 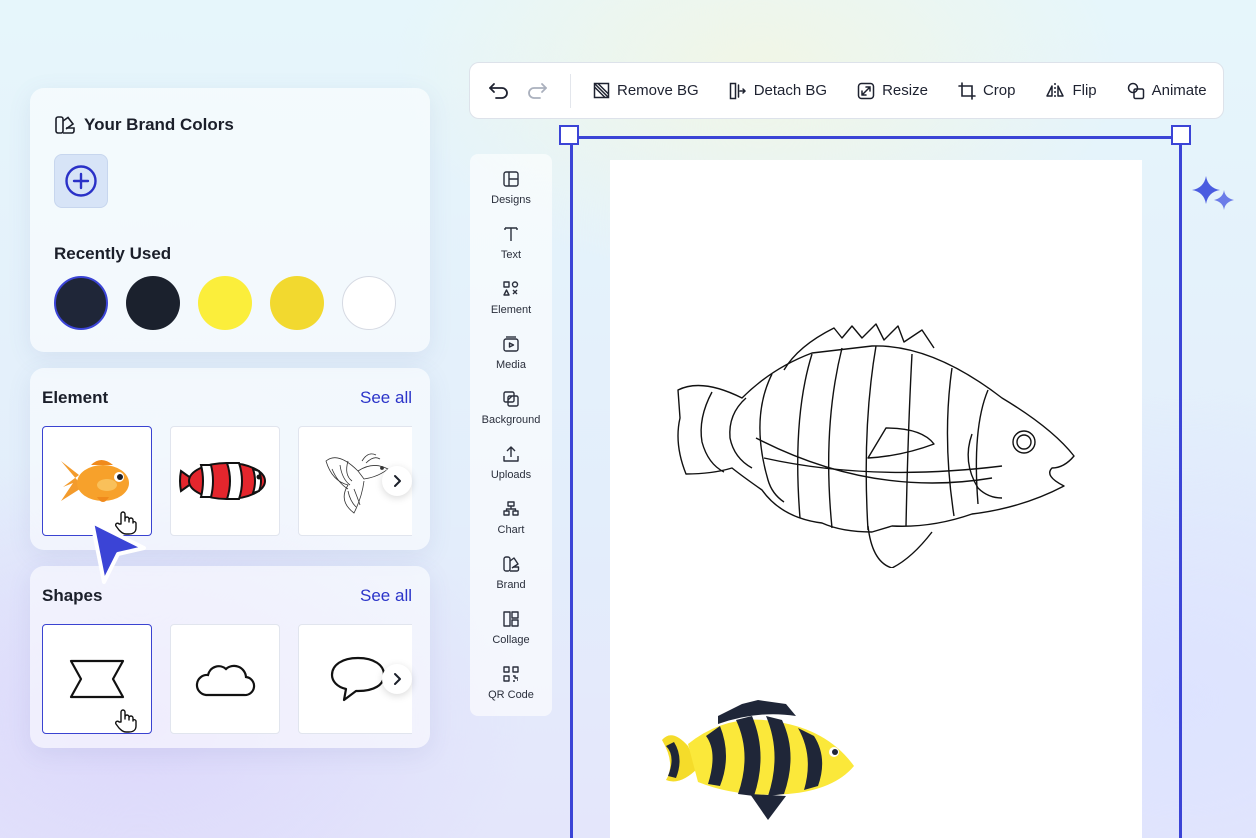 What do you see at coordinates (511, 585) in the screenshot?
I see `sidebar-item-label: Brand` at bounding box center [511, 585].